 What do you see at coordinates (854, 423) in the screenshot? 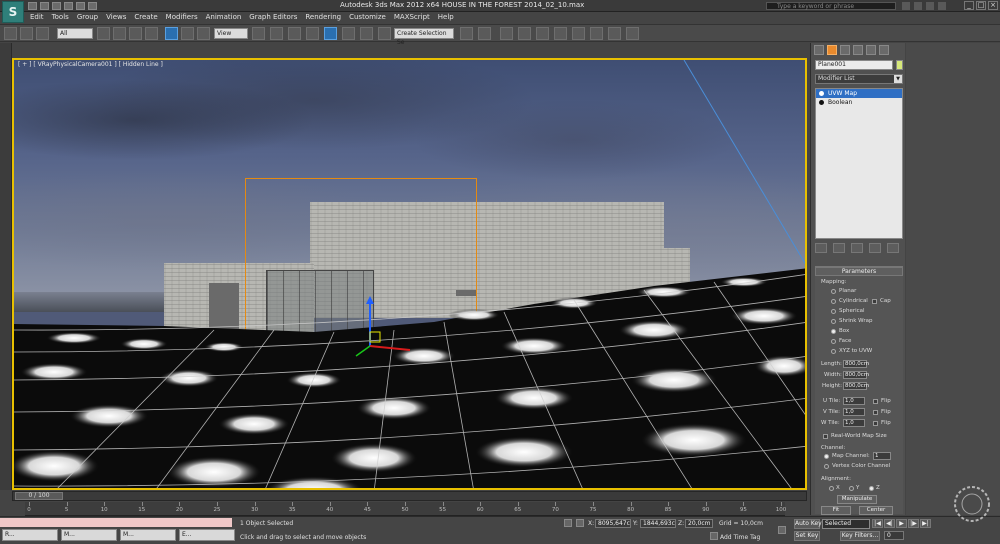
I see `wtile-field: 1,0` at bounding box center [854, 423].